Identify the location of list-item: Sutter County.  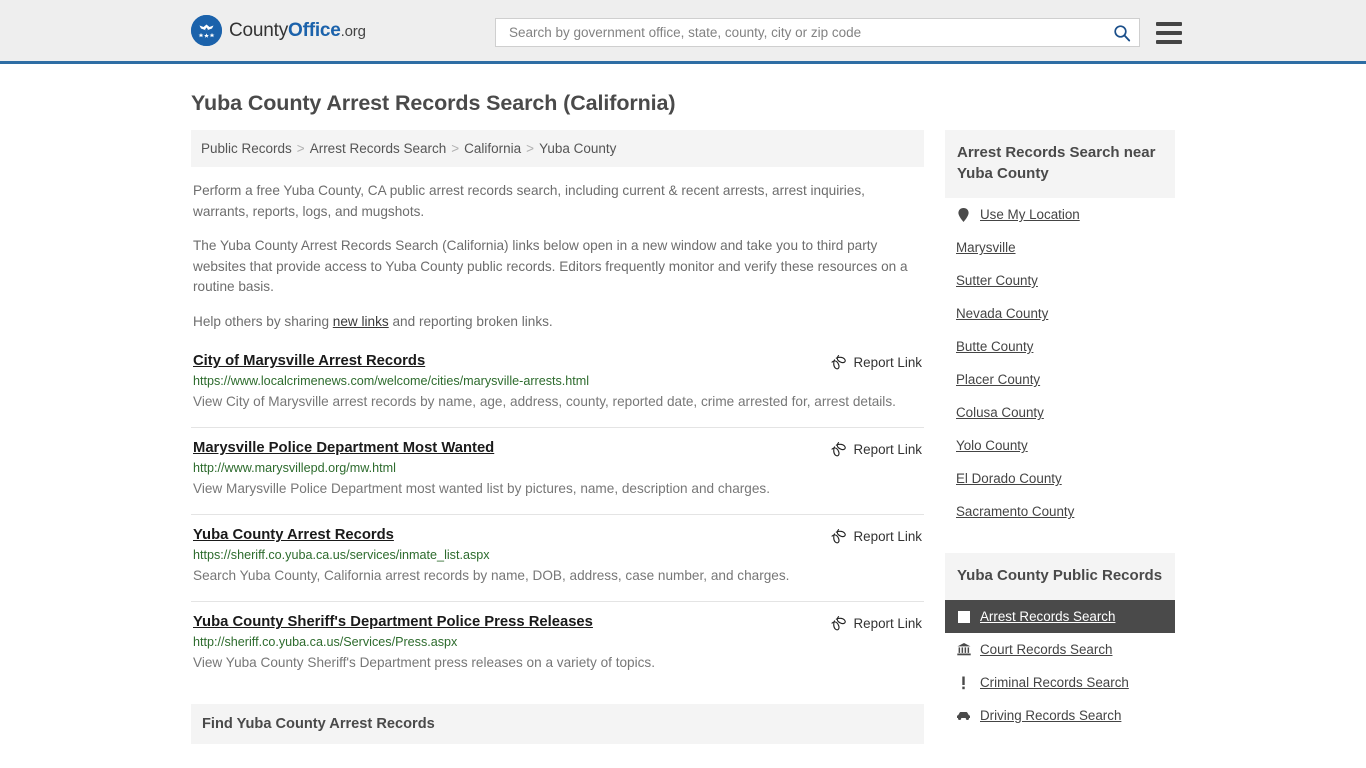
(1060, 280).